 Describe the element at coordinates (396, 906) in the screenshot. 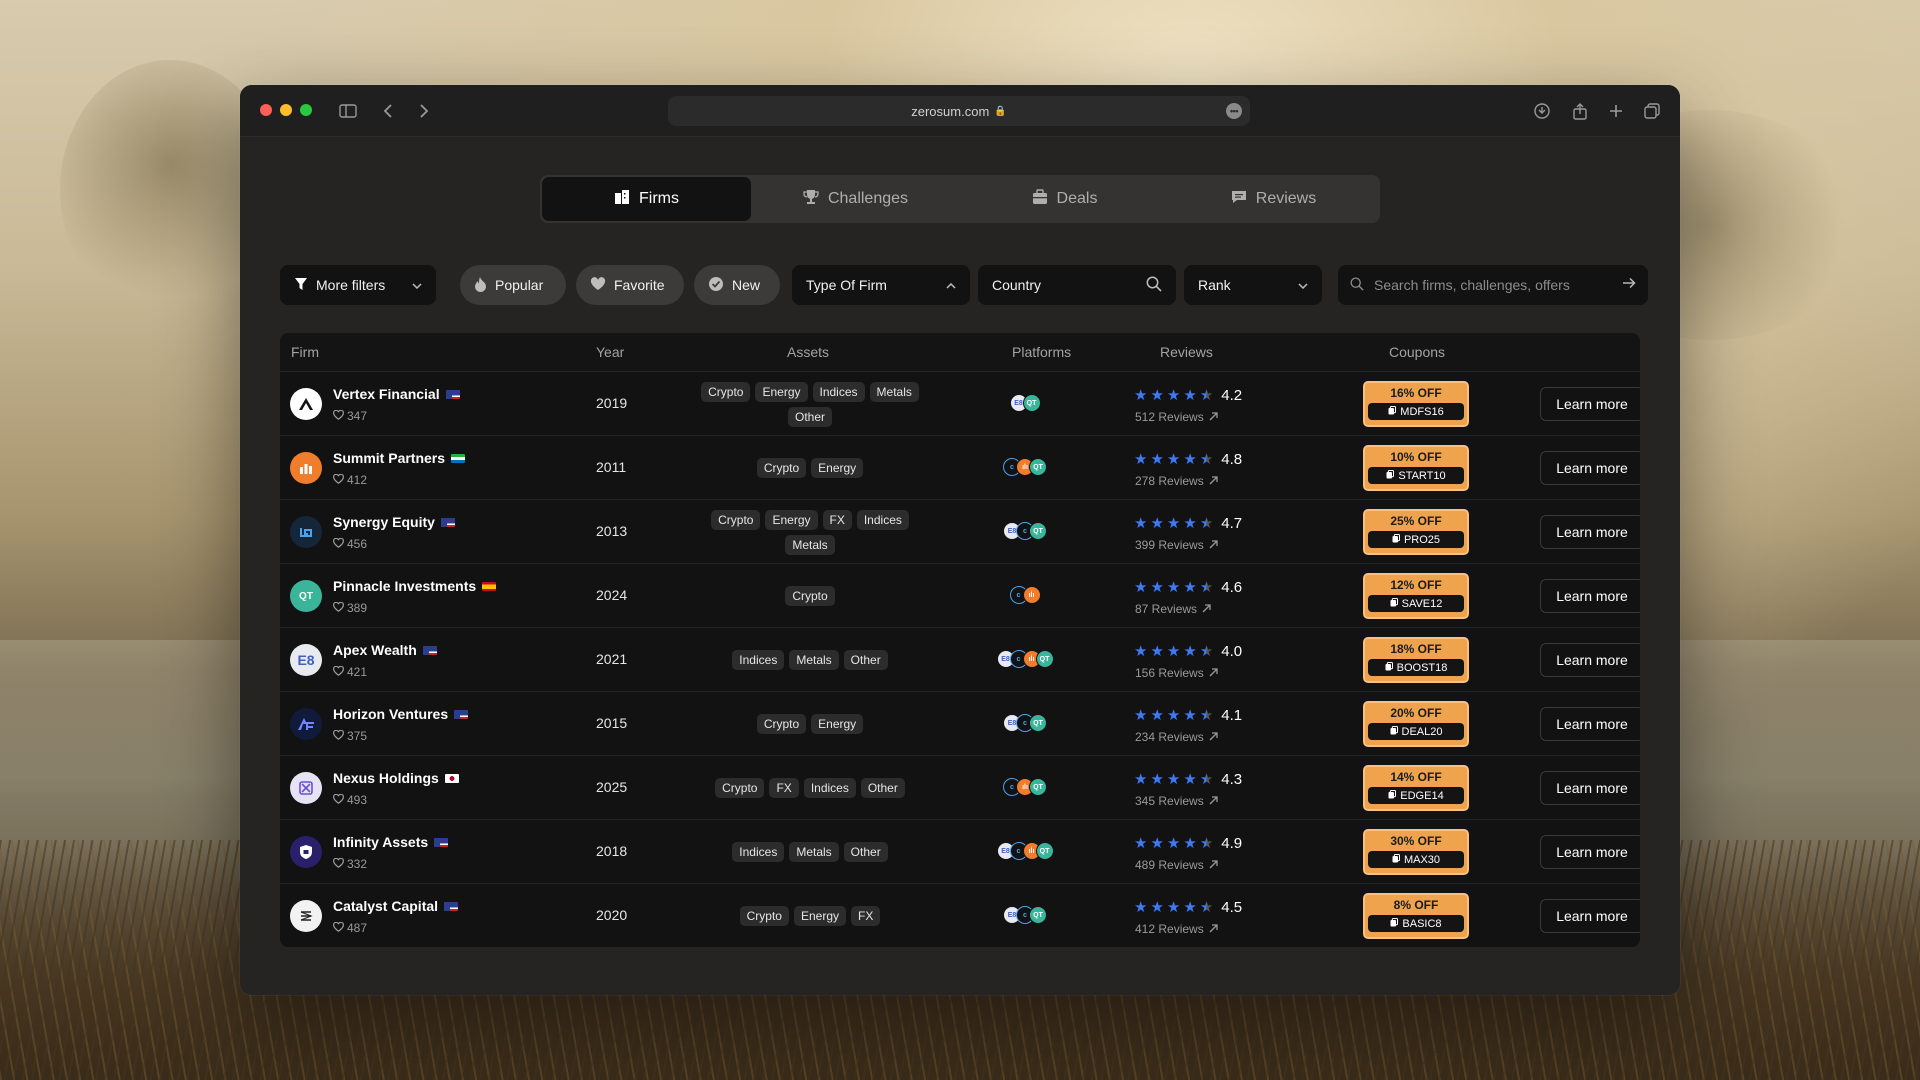

I see `firm-name: Catalyst Capital` at that location.